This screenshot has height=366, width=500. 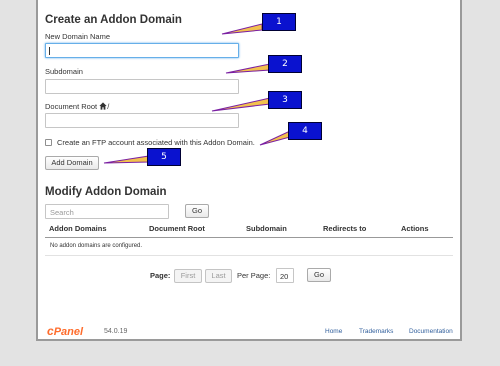 What do you see at coordinates (279, 22) in the screenshot?
I see `callout-1: 1` at bounding box center [279, 22].